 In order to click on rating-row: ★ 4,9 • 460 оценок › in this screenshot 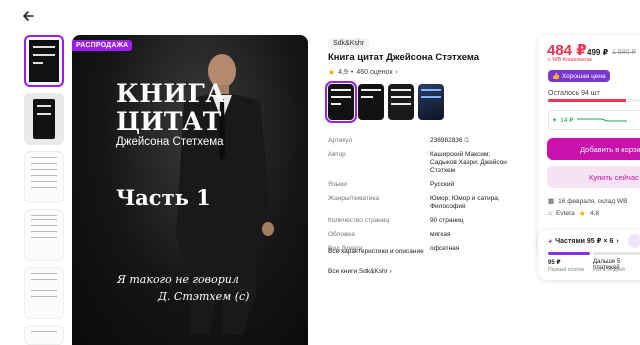, I will do `click(363, 72)`.